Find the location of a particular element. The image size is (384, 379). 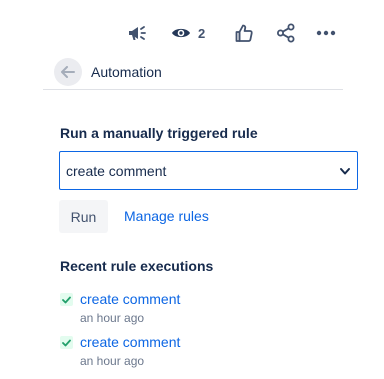

vote-button is located at coordinates (244, 33).